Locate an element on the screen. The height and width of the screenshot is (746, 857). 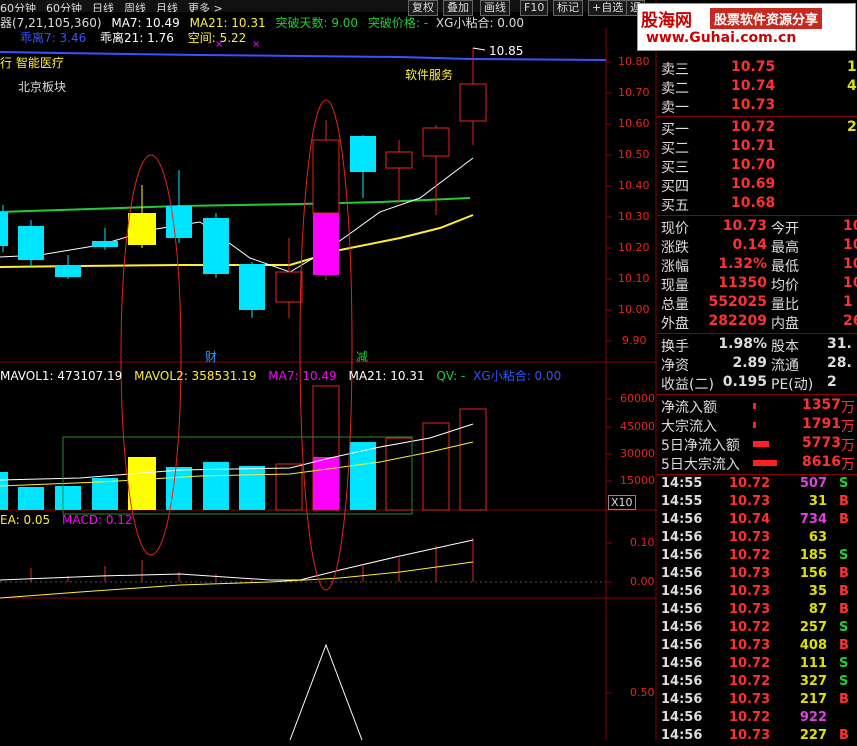
order-book-row: 买三 10.70 is located at coordinates (758, 166).